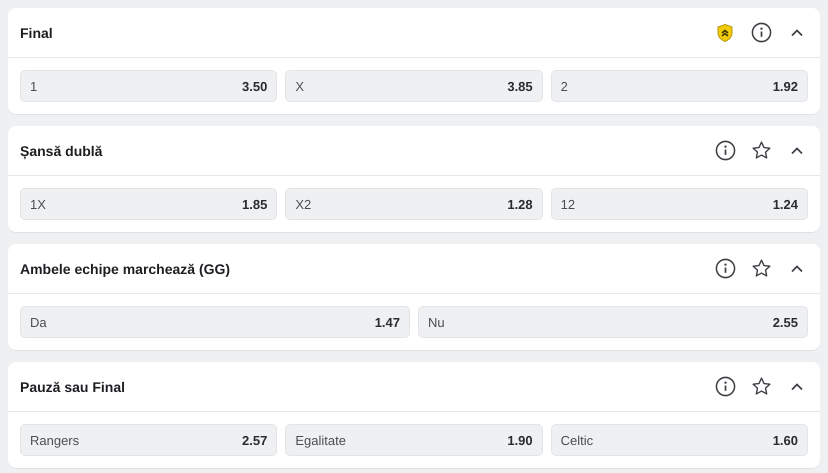 This screenshot has height=473, width=828. What do you see at coordinates (679, 86) in the screenshot?
I see `odds-button: 2 1.92` at bounding box center [679, 86].